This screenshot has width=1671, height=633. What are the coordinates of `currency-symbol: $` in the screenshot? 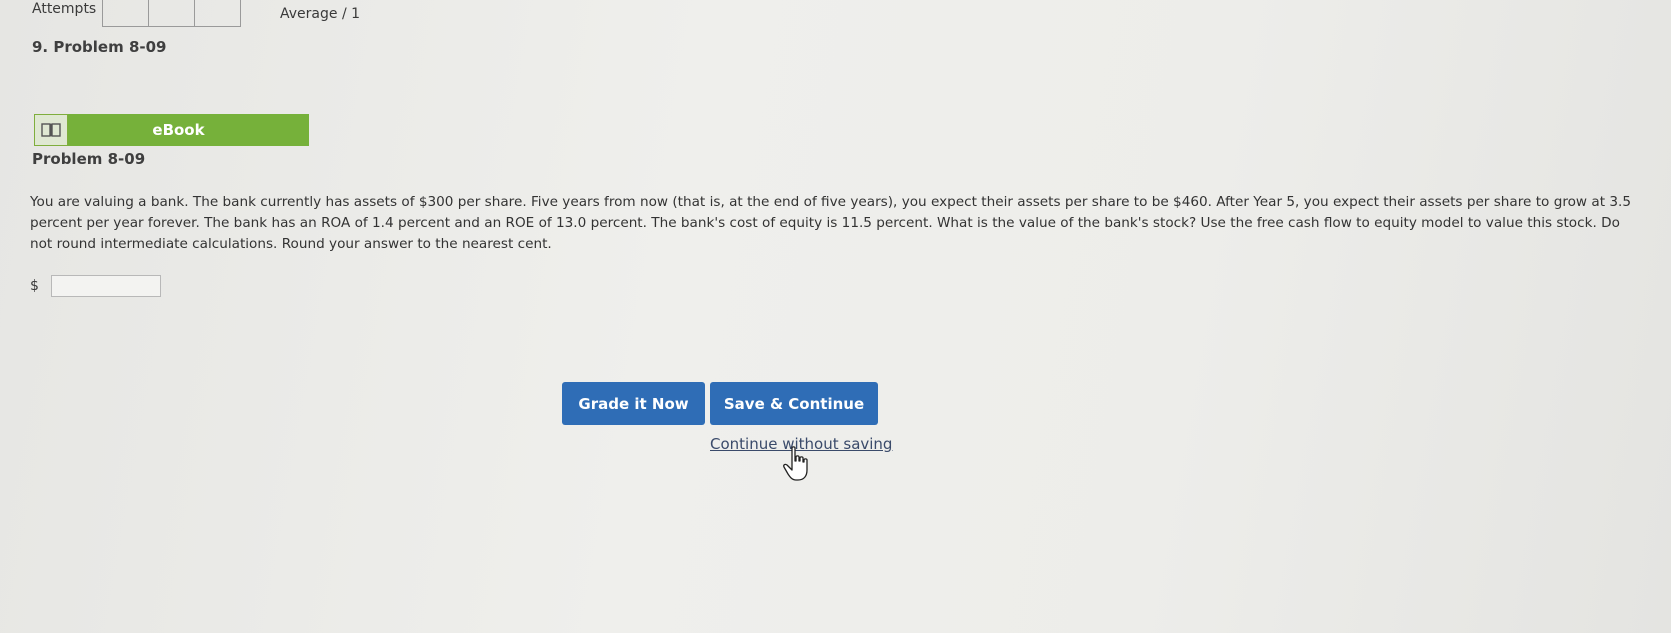 It's located at (34, 286).